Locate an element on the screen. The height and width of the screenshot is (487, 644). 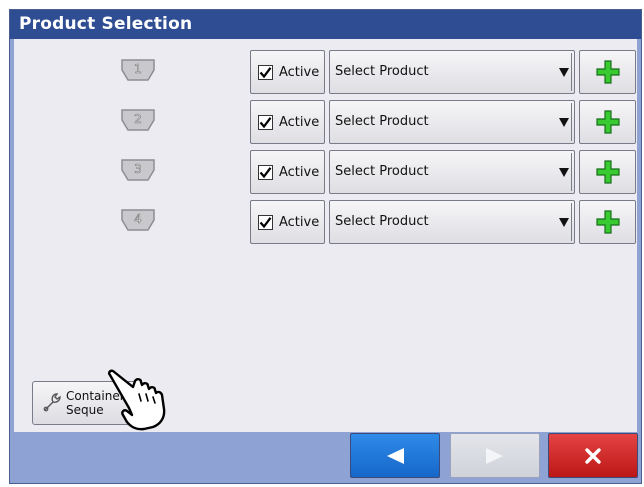
product-row-3: 3 Active Select Product is located at coordinates (325, 172).